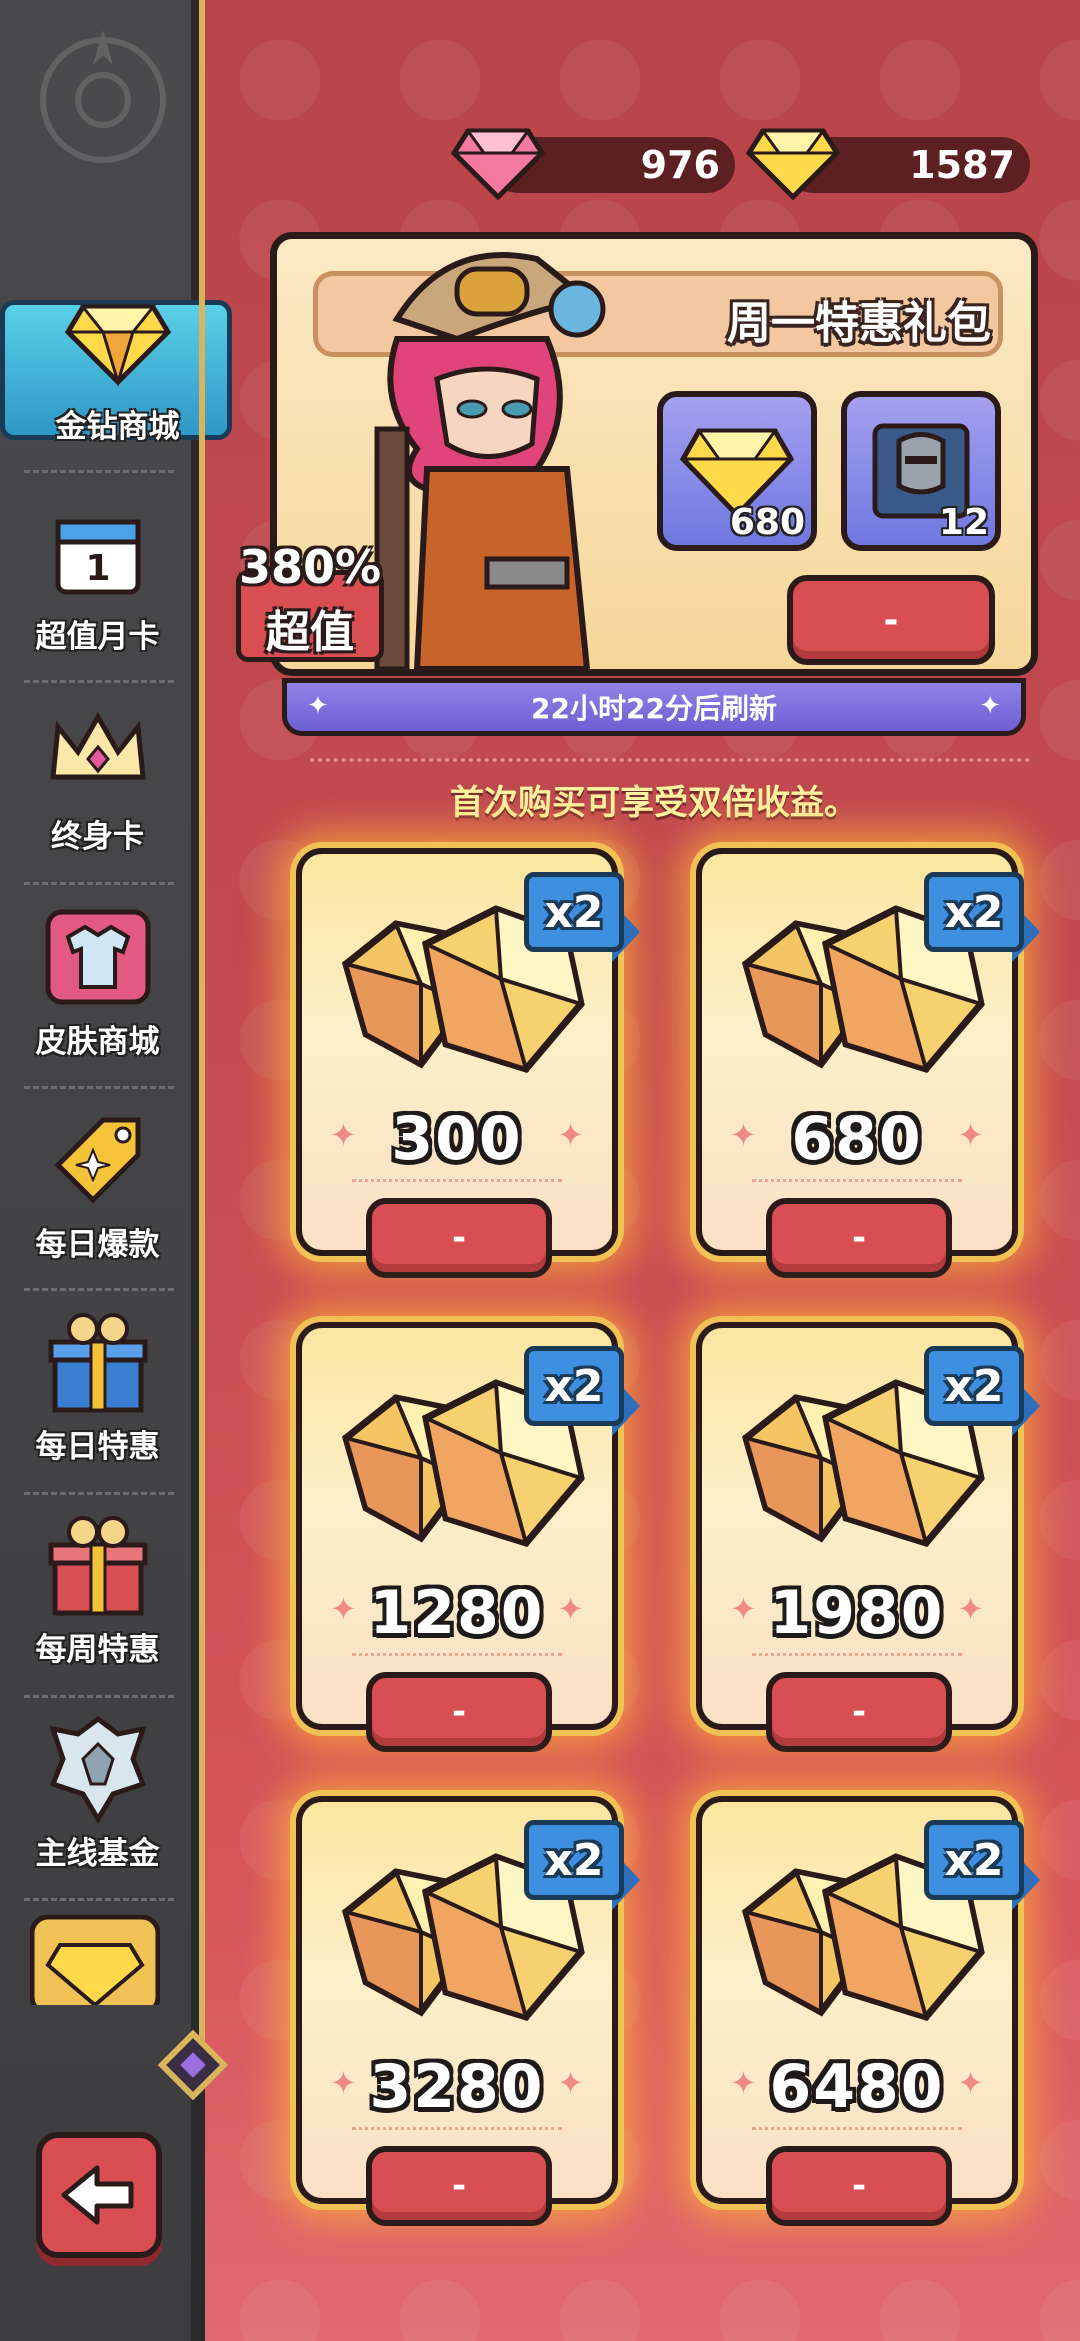  I want to click on reward-count: 12, so click(963, 522).